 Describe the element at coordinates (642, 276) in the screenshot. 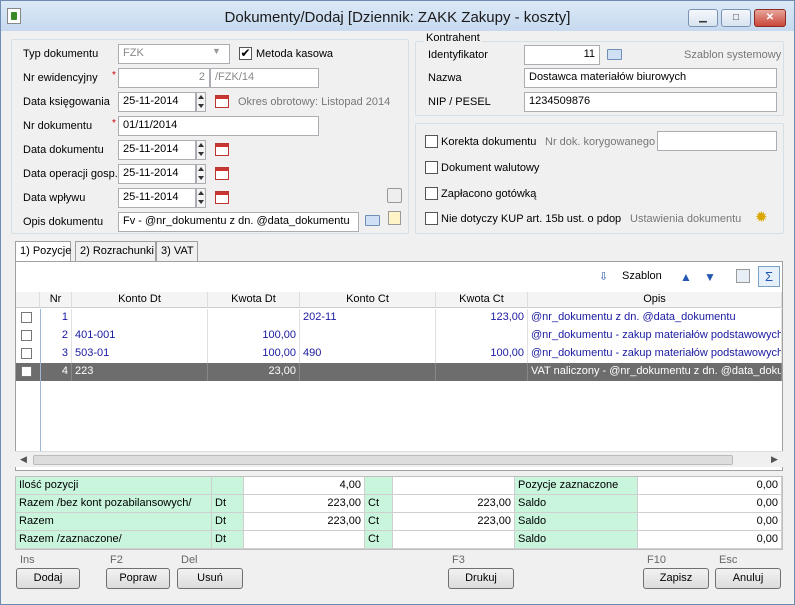

I see `szablon-button: Szablon` at that location.